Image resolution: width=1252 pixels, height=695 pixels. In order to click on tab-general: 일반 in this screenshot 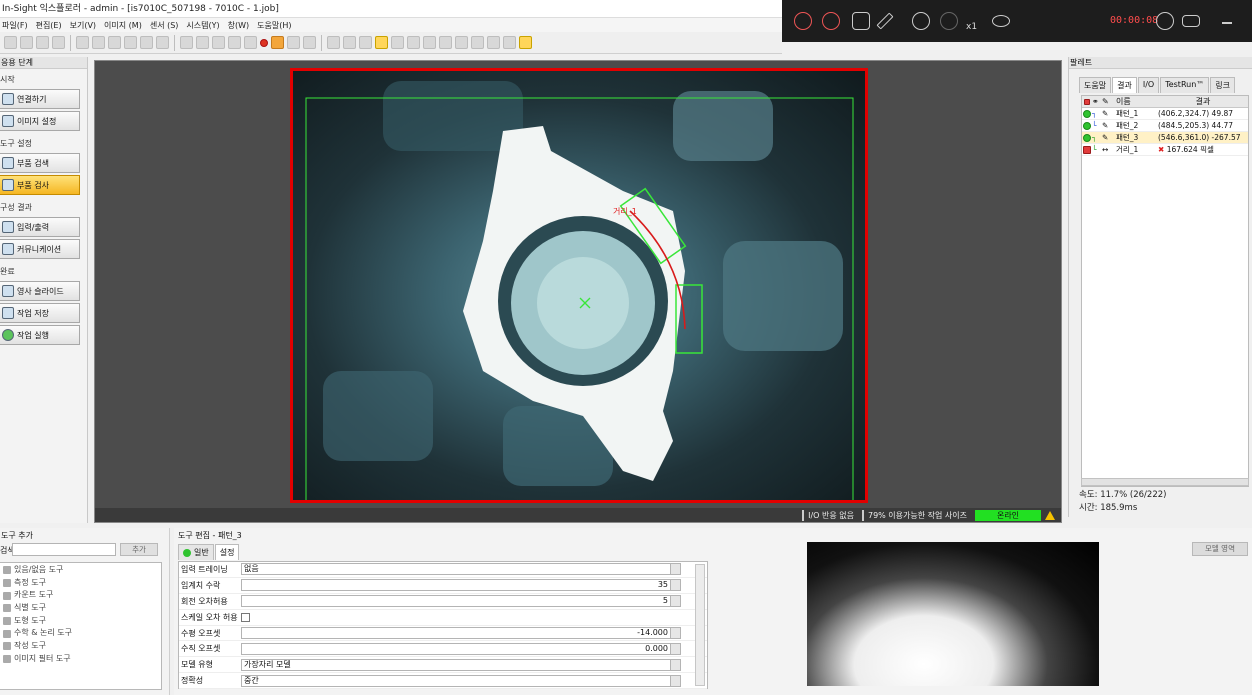, I will do `click(196, 552)`.